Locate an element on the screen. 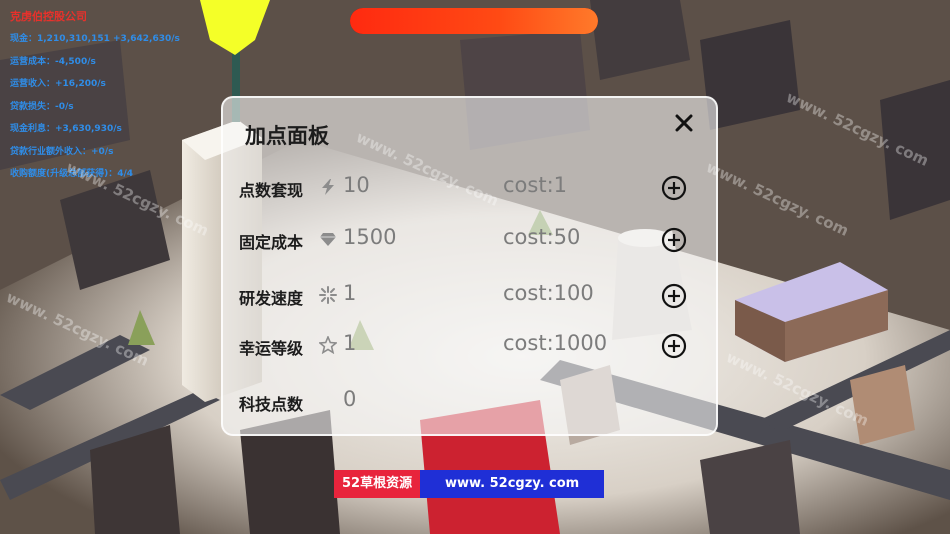 The image size is (950, 534). stat-loan-loss: 贷款损失：-0/s is located at coordinates (42, 106).